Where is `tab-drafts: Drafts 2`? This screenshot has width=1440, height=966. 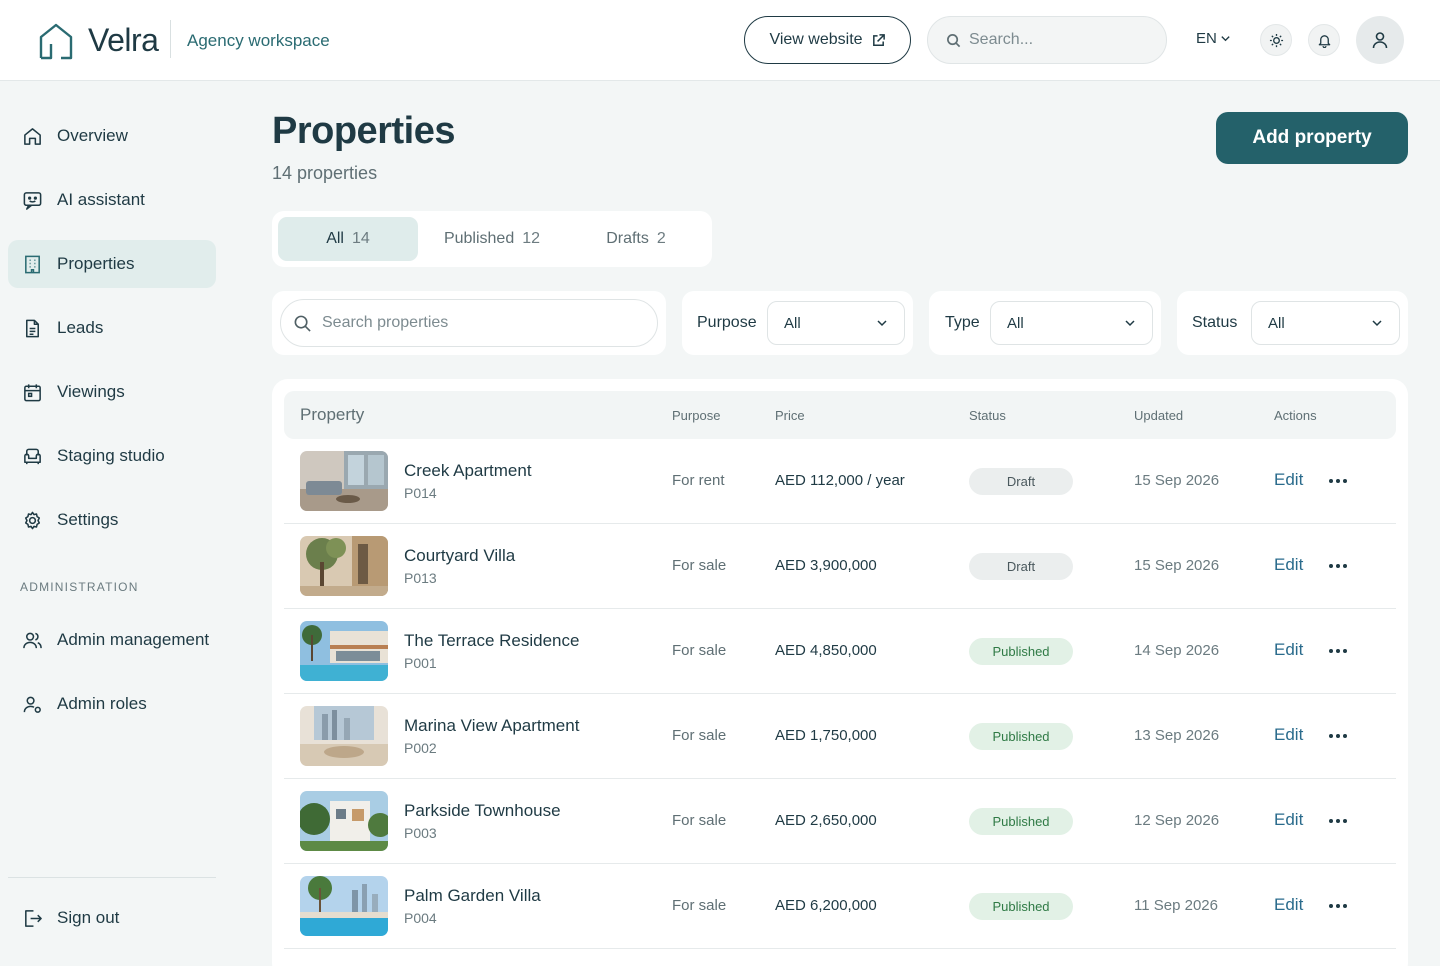
tab-drafts: Drafts 2 is located at coordinates (636, 239).